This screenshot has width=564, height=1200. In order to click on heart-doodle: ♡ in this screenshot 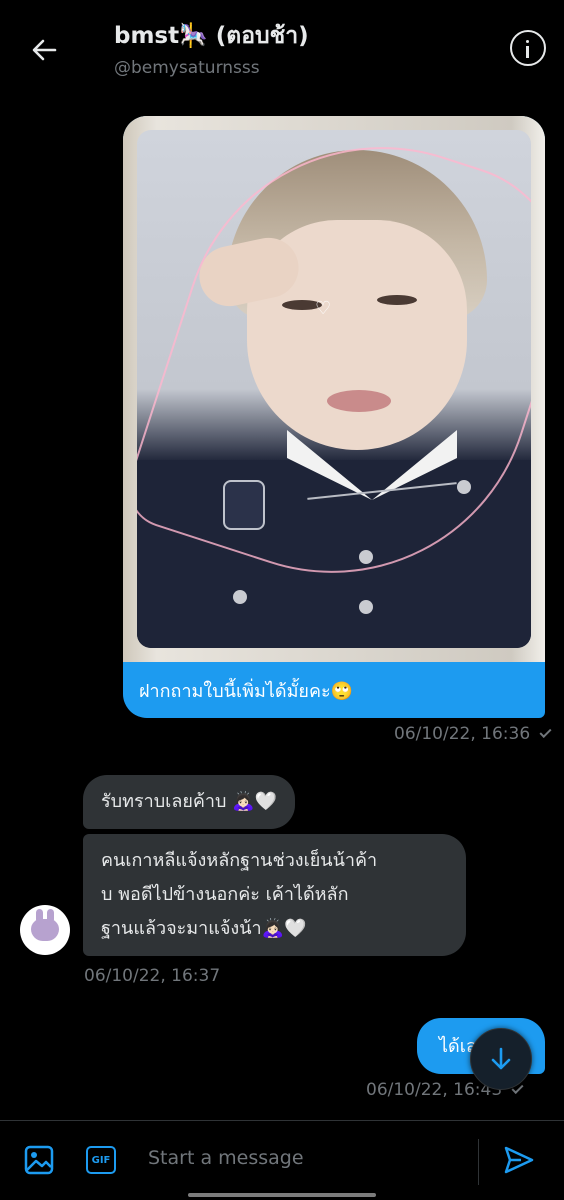, I will do `click(323, 308)`.